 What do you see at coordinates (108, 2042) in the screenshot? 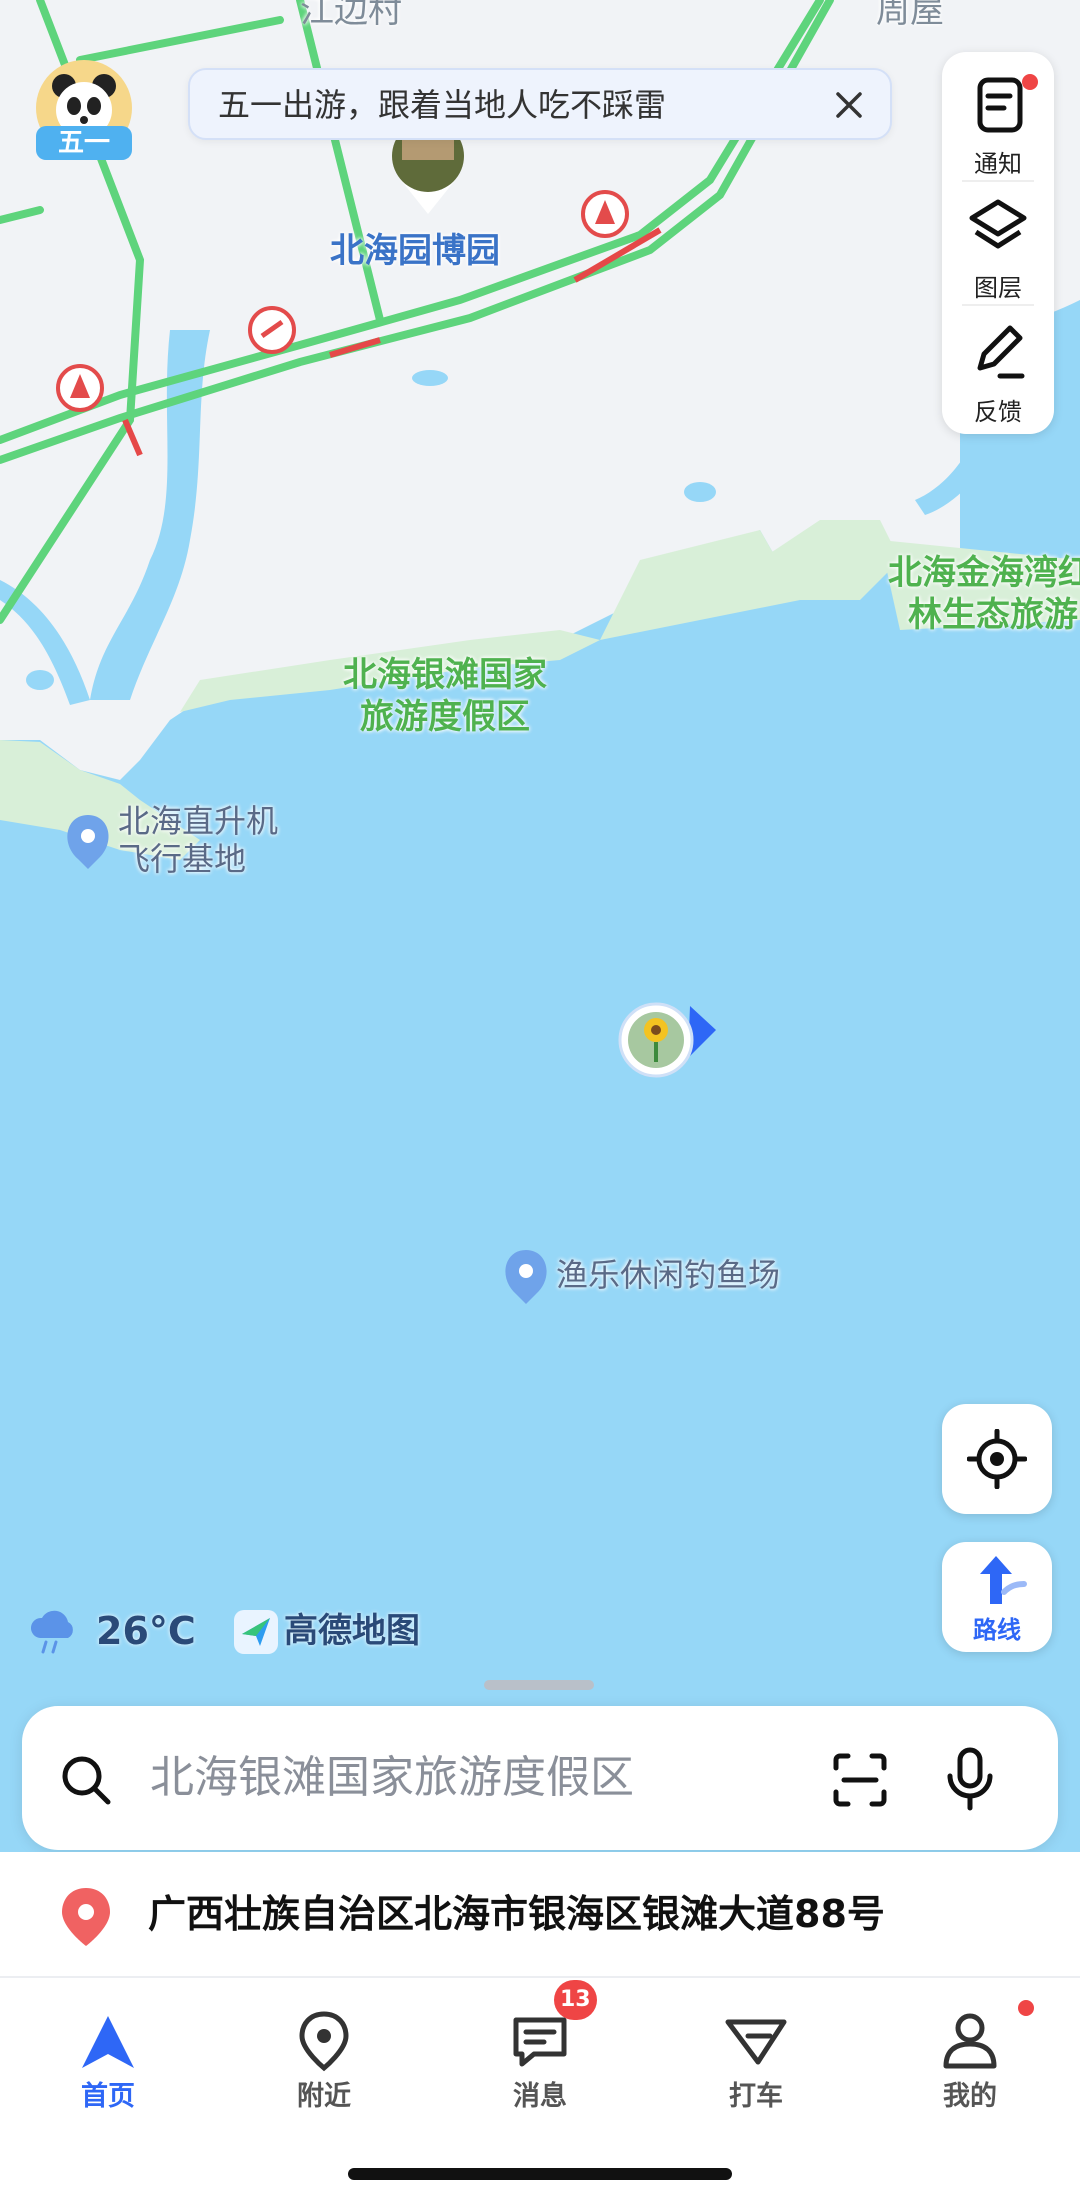
I see `navigation-arrow-icon` at bounding box center [108, 2042].